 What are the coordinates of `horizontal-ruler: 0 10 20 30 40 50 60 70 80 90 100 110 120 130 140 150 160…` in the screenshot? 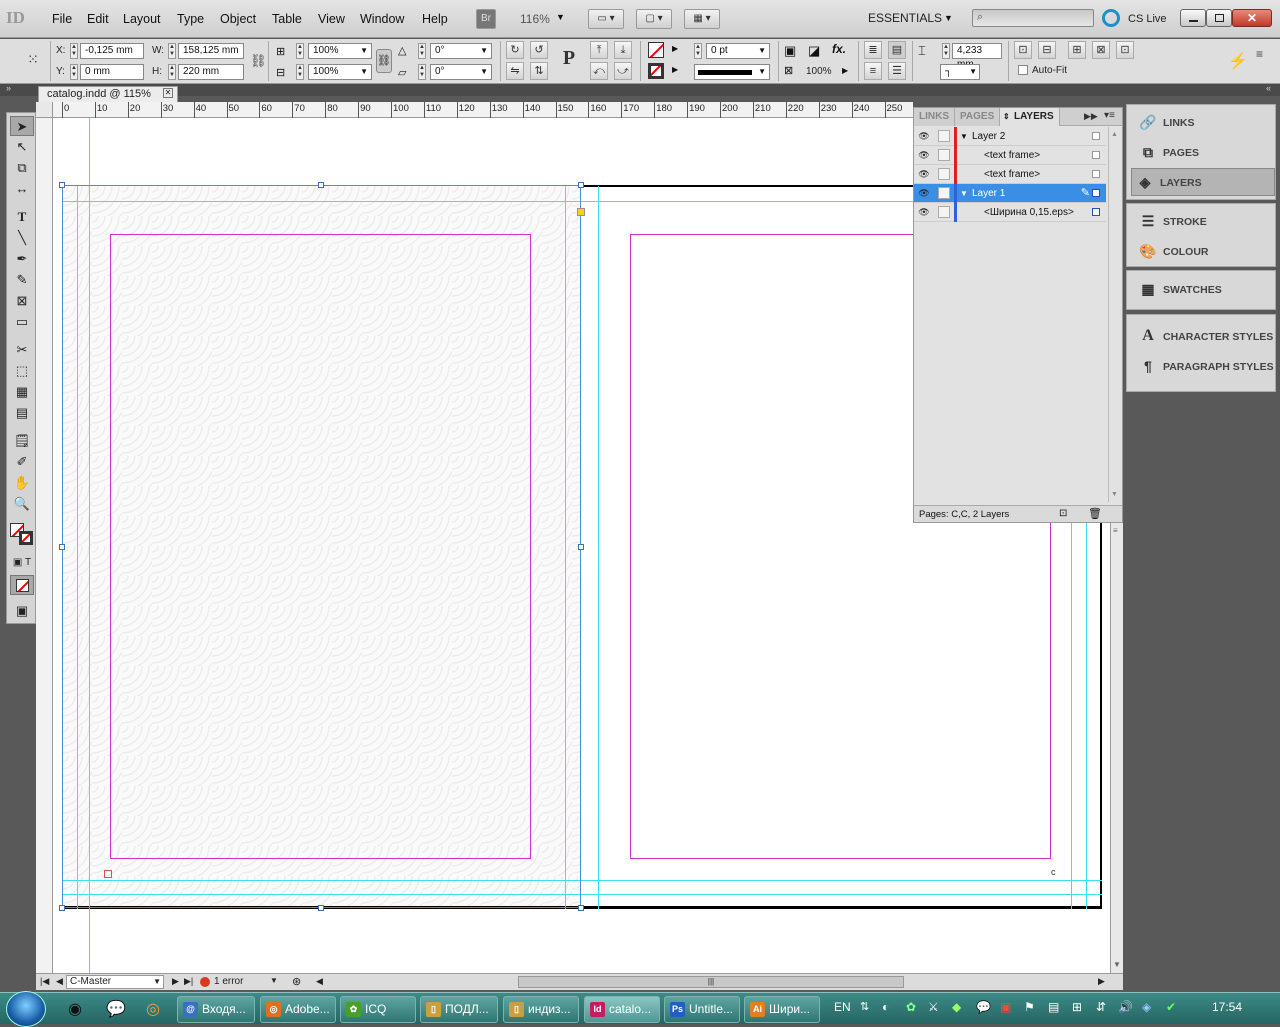 It's located at (483, 110).